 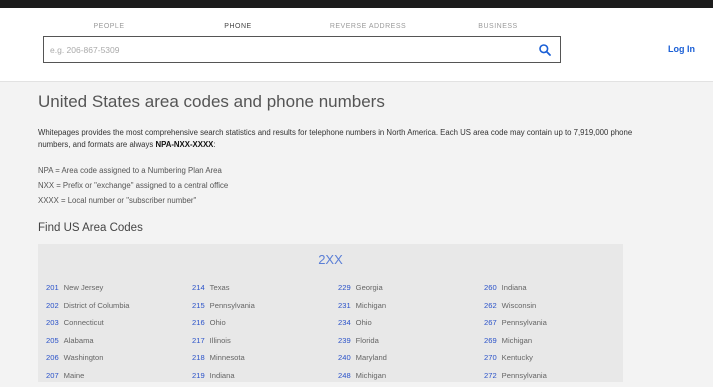 I want to click on area-code-link: 219 Indiana, so click(x=262, y=378).